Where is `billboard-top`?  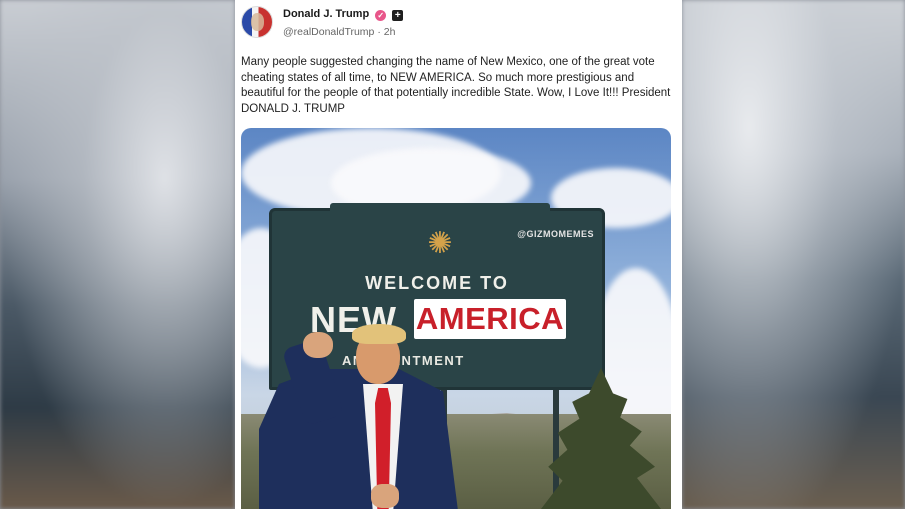 billboard-top is located at coordinates (440, 208).